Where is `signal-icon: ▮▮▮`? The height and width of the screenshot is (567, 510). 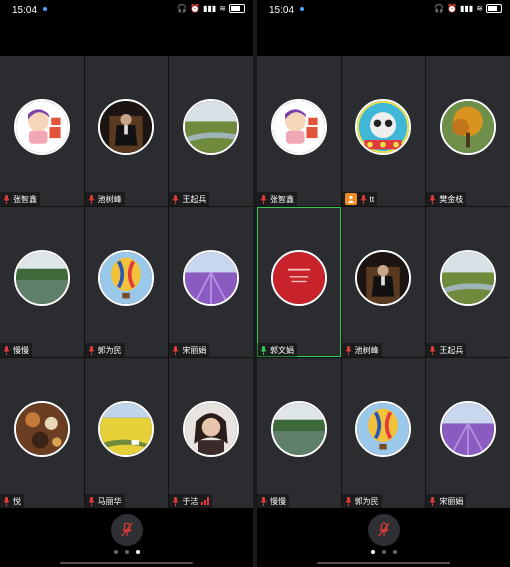
signal-icon: ▮▮▮ is located at coordinates (467, 8).